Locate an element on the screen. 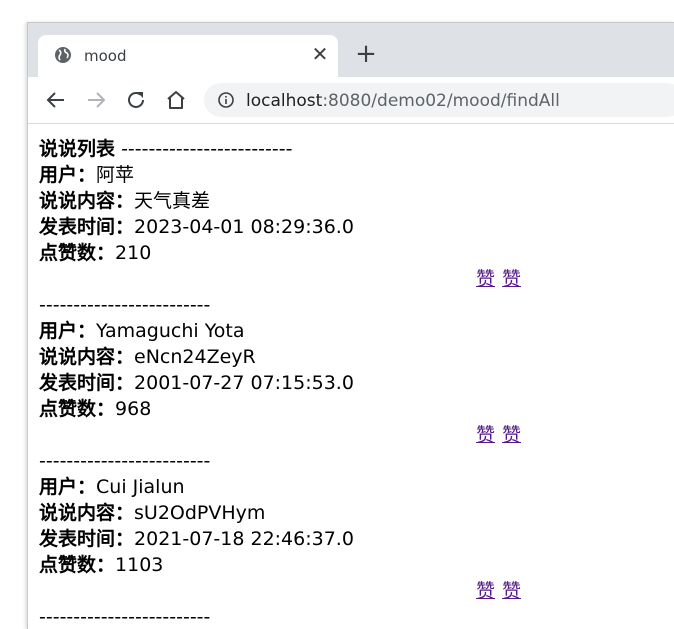 The height and width of the screenshot is (629, 674). url-path: :8080/demo02/mood/findAll is located at coordinates (441, 101).